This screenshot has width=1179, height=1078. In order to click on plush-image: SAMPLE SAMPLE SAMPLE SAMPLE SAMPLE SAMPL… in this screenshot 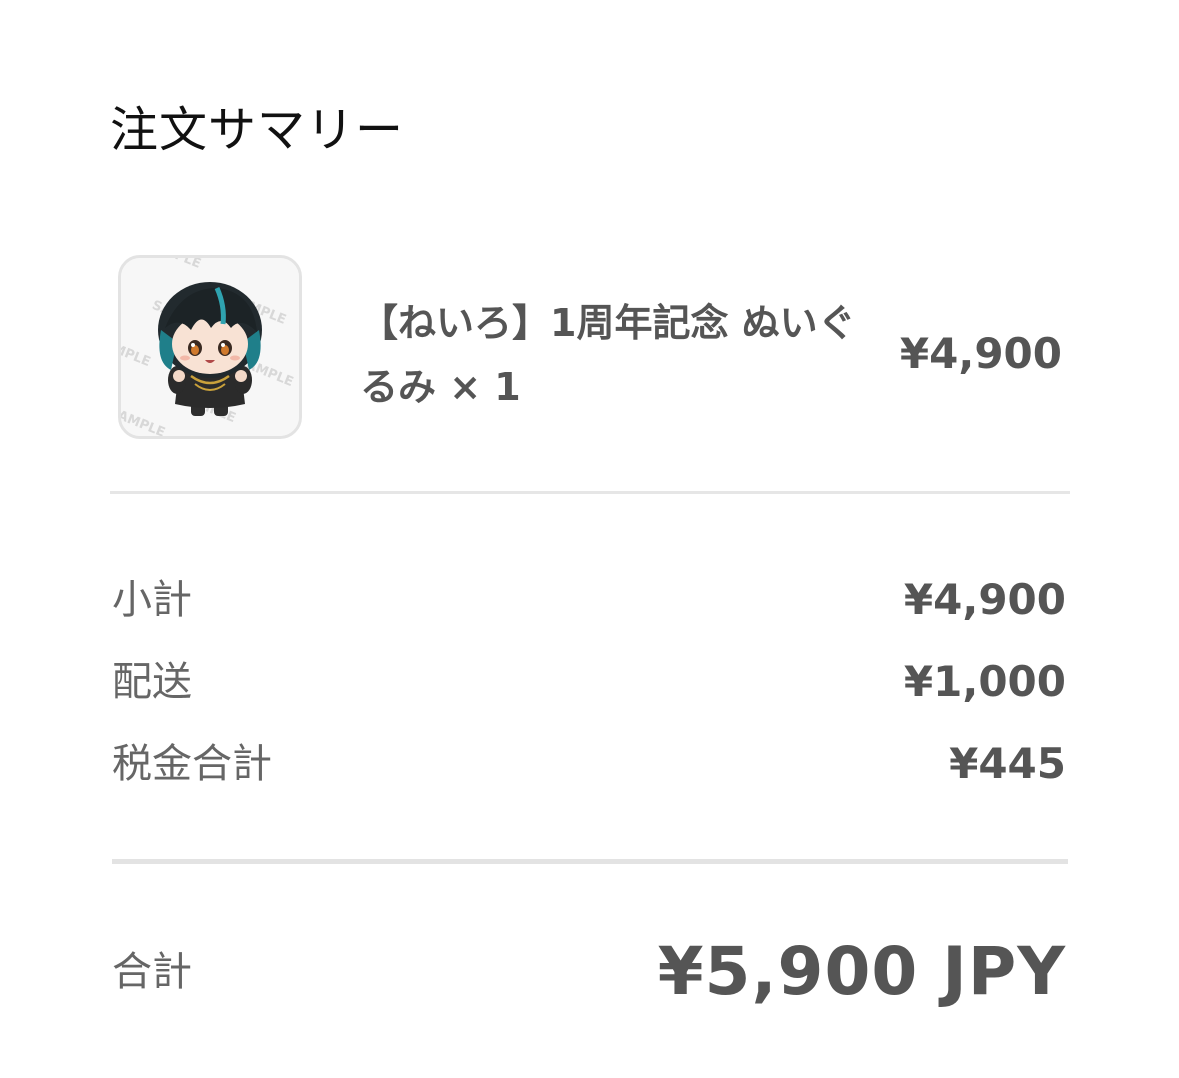, I will do `click(210, 347)`.